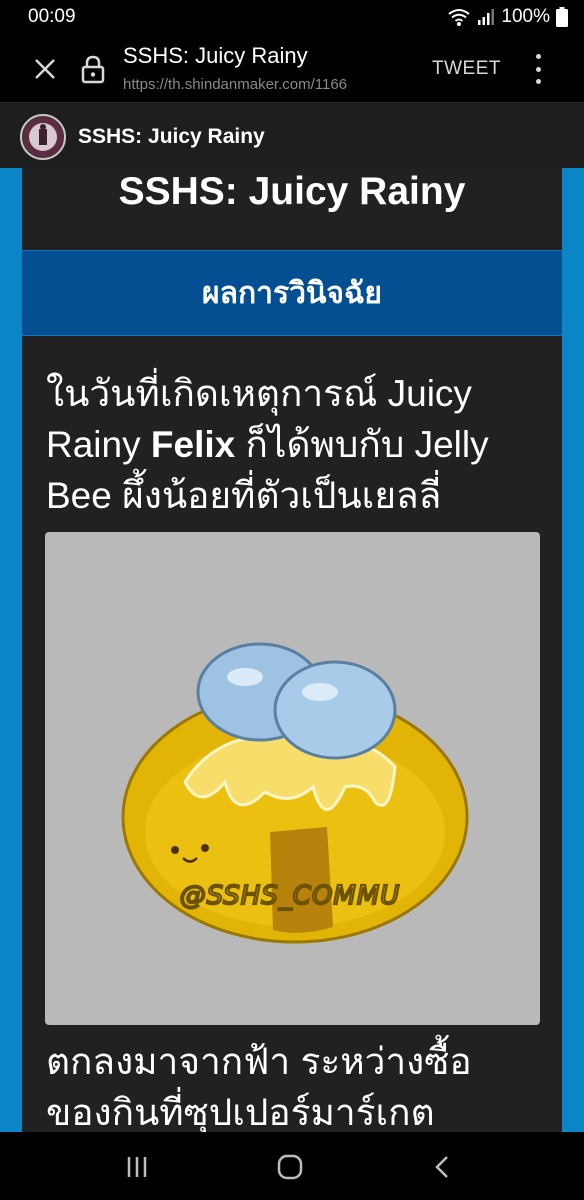 This screenshot has height=1200, width=584. What do you see at coordinates (292, 135) in the screenshot?
I see `site-header: SSHS: Juicy Rainy` at bounding box center [292, 135].